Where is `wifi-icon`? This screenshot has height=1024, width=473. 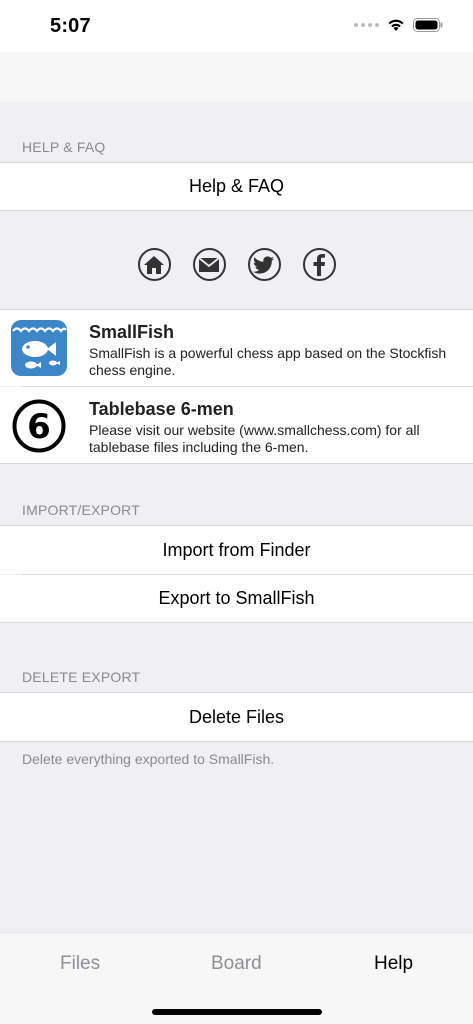 wifi-icon is located at coordinates (396, 25).